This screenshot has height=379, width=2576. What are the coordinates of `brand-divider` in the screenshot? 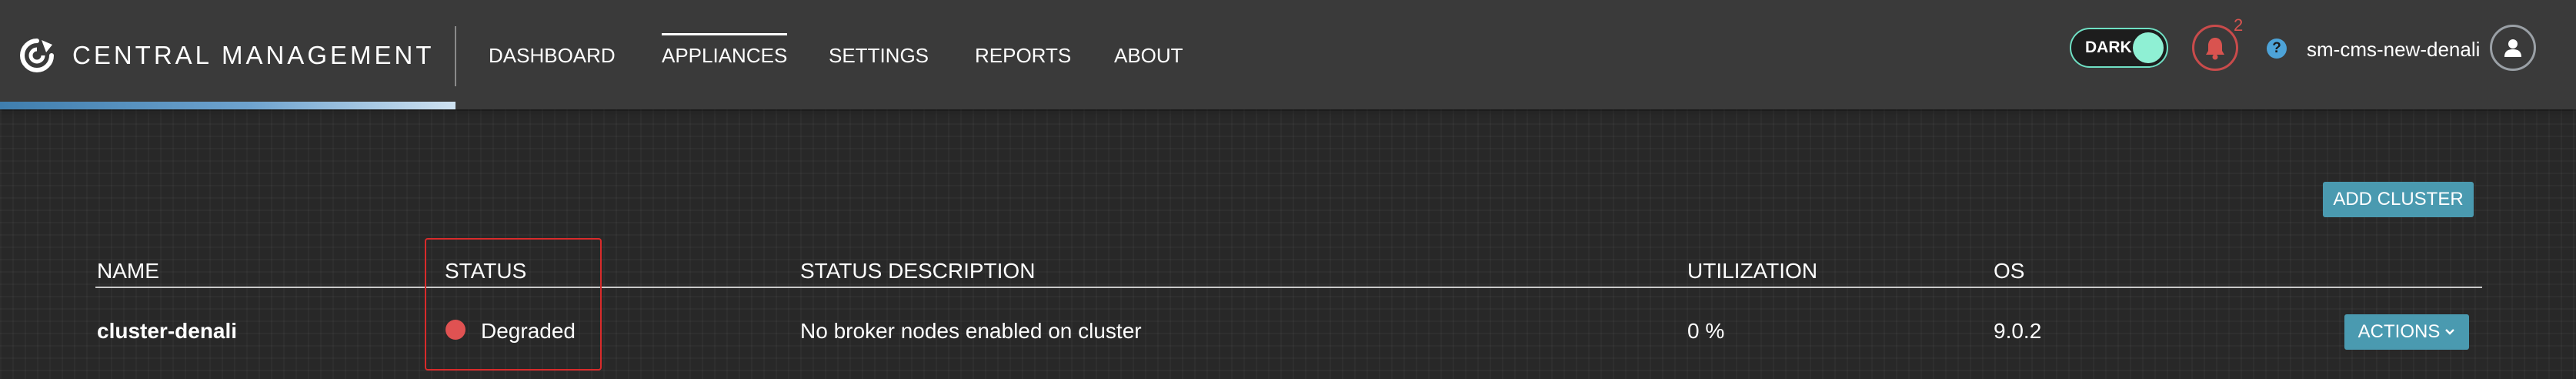 It's located at (455, 56).